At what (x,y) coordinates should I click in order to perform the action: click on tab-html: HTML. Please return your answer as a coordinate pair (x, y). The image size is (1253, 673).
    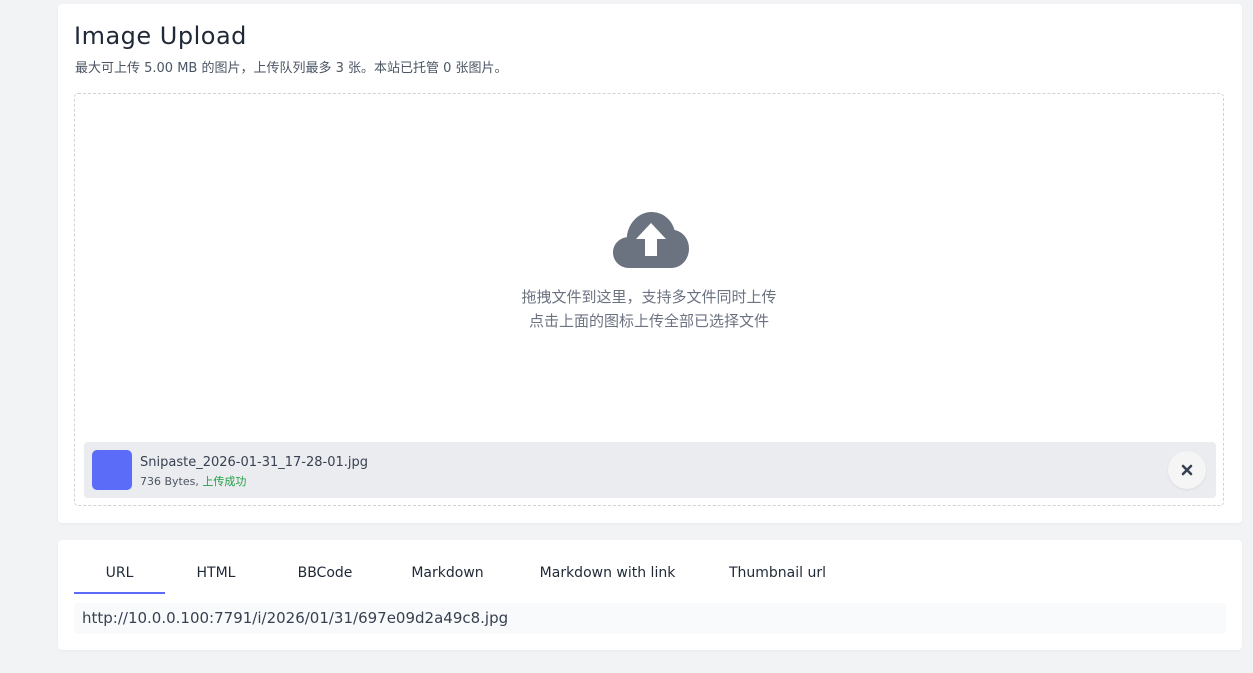
    Looking at the image, I should click on (216, 576).